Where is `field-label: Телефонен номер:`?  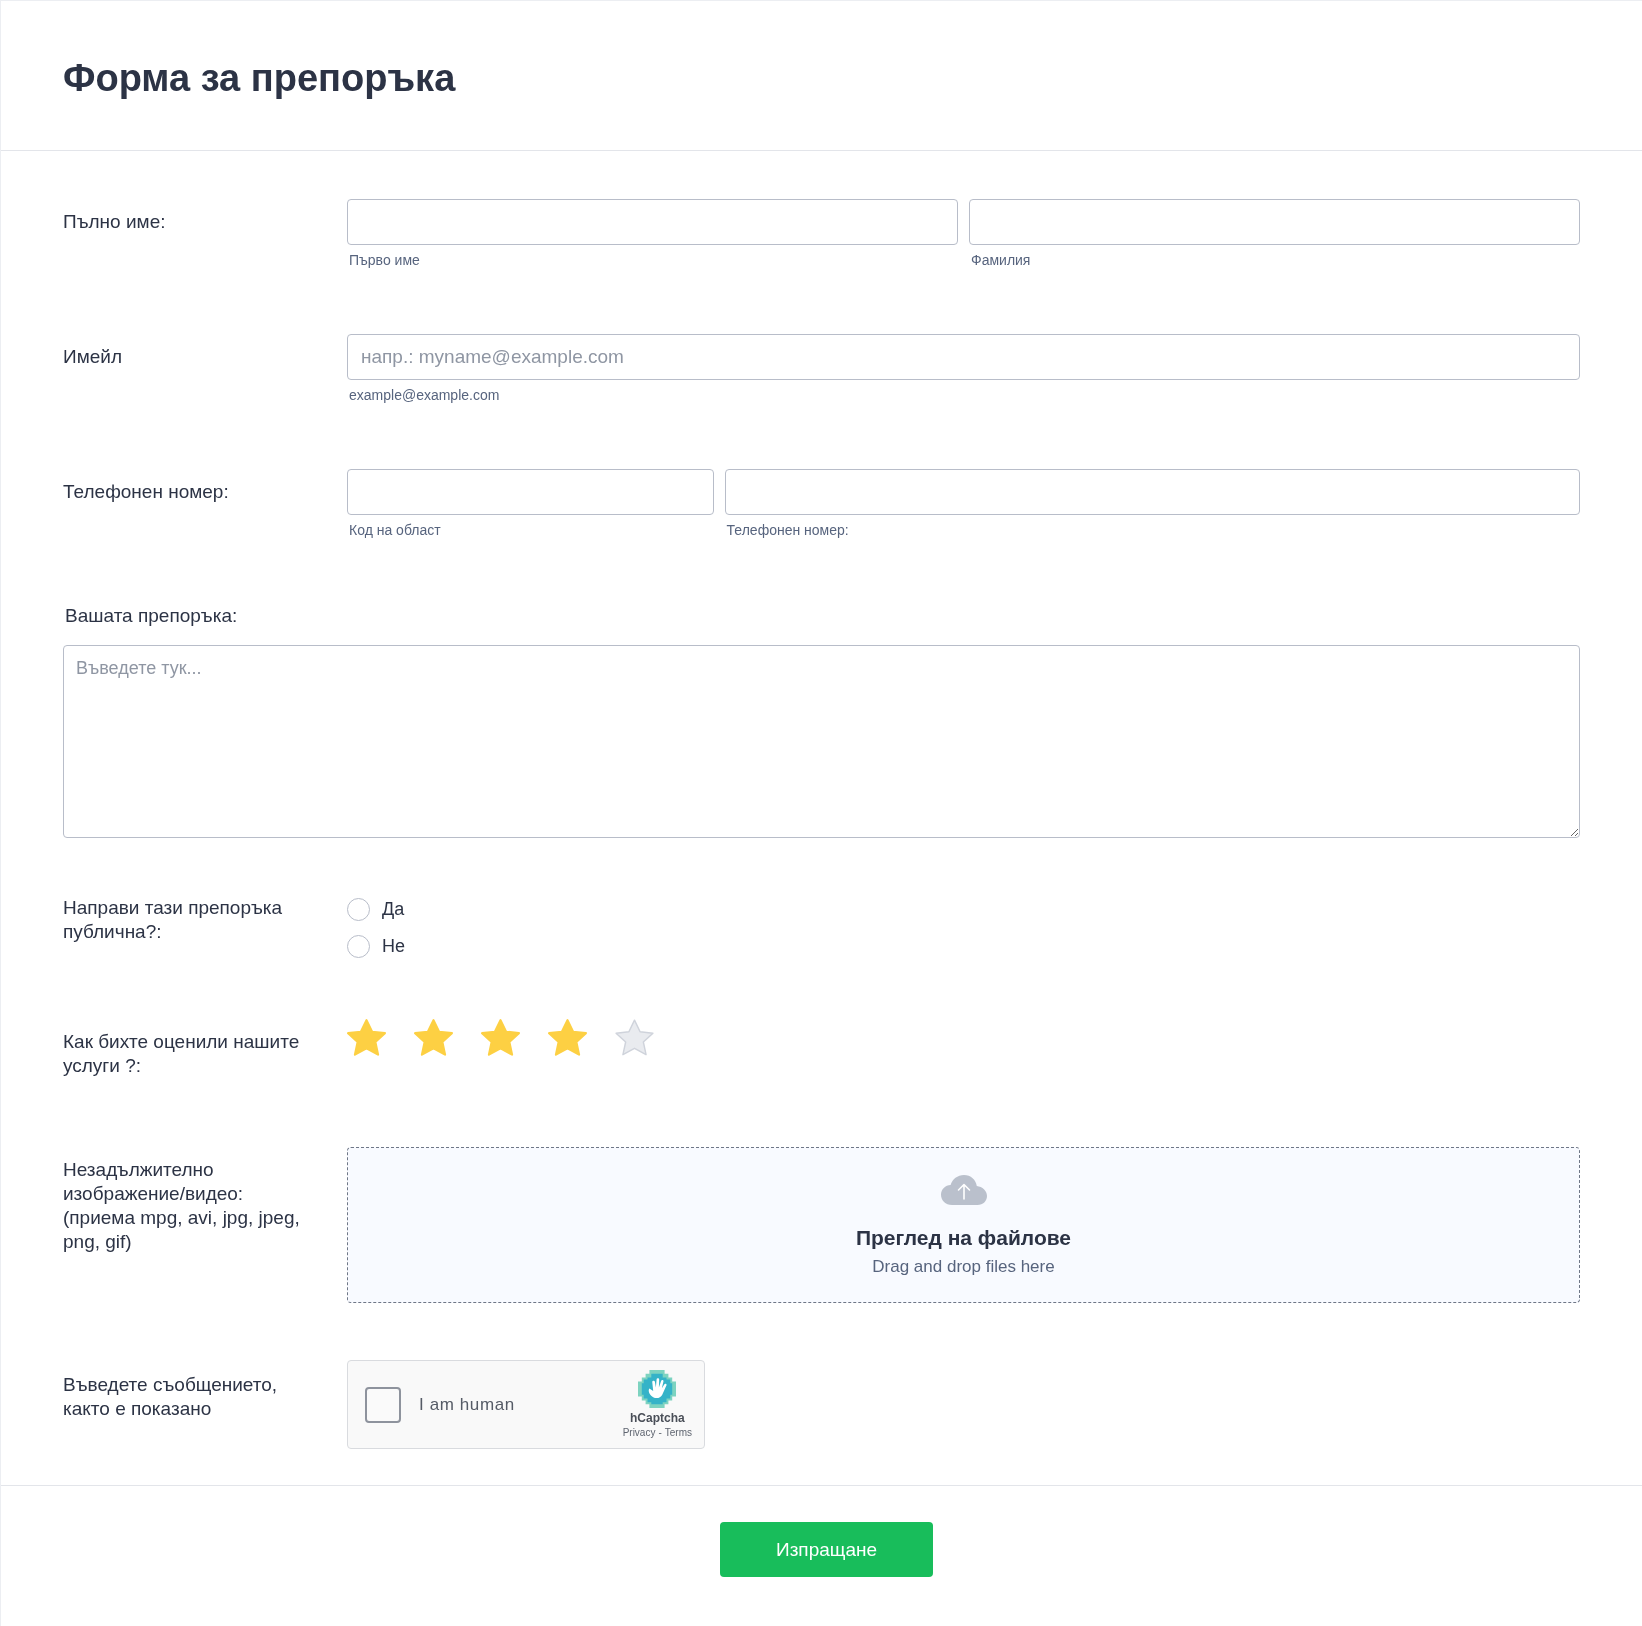 field-label: Телефонен номер: is located at coordinates (146, 492).